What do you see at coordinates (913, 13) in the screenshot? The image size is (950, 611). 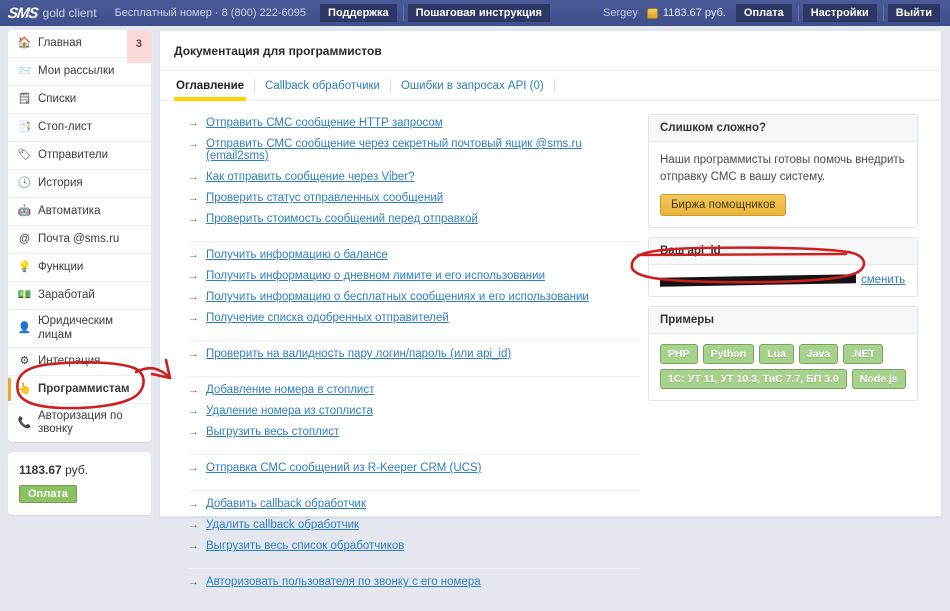 I see `logout-button: Выйти` at bounding box center [913, 13].